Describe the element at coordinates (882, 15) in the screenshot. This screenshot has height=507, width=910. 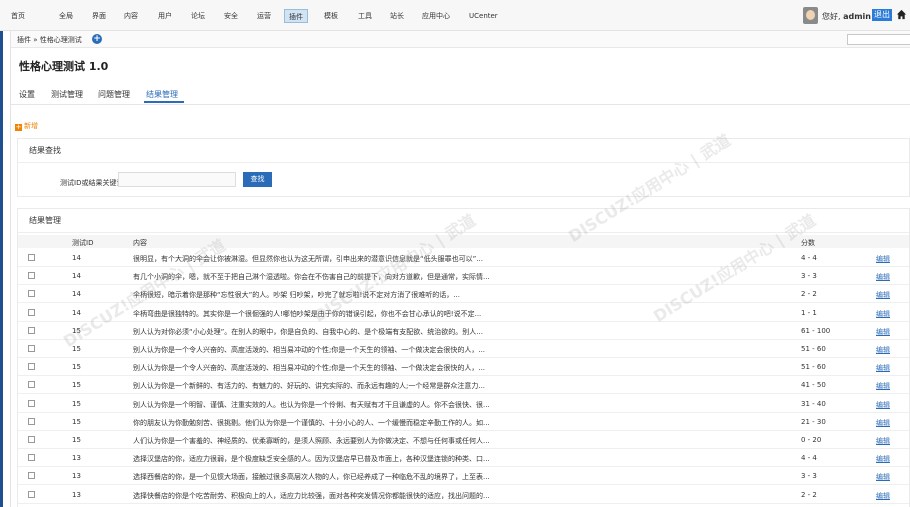
I see `logout-button: 退出` at that location.